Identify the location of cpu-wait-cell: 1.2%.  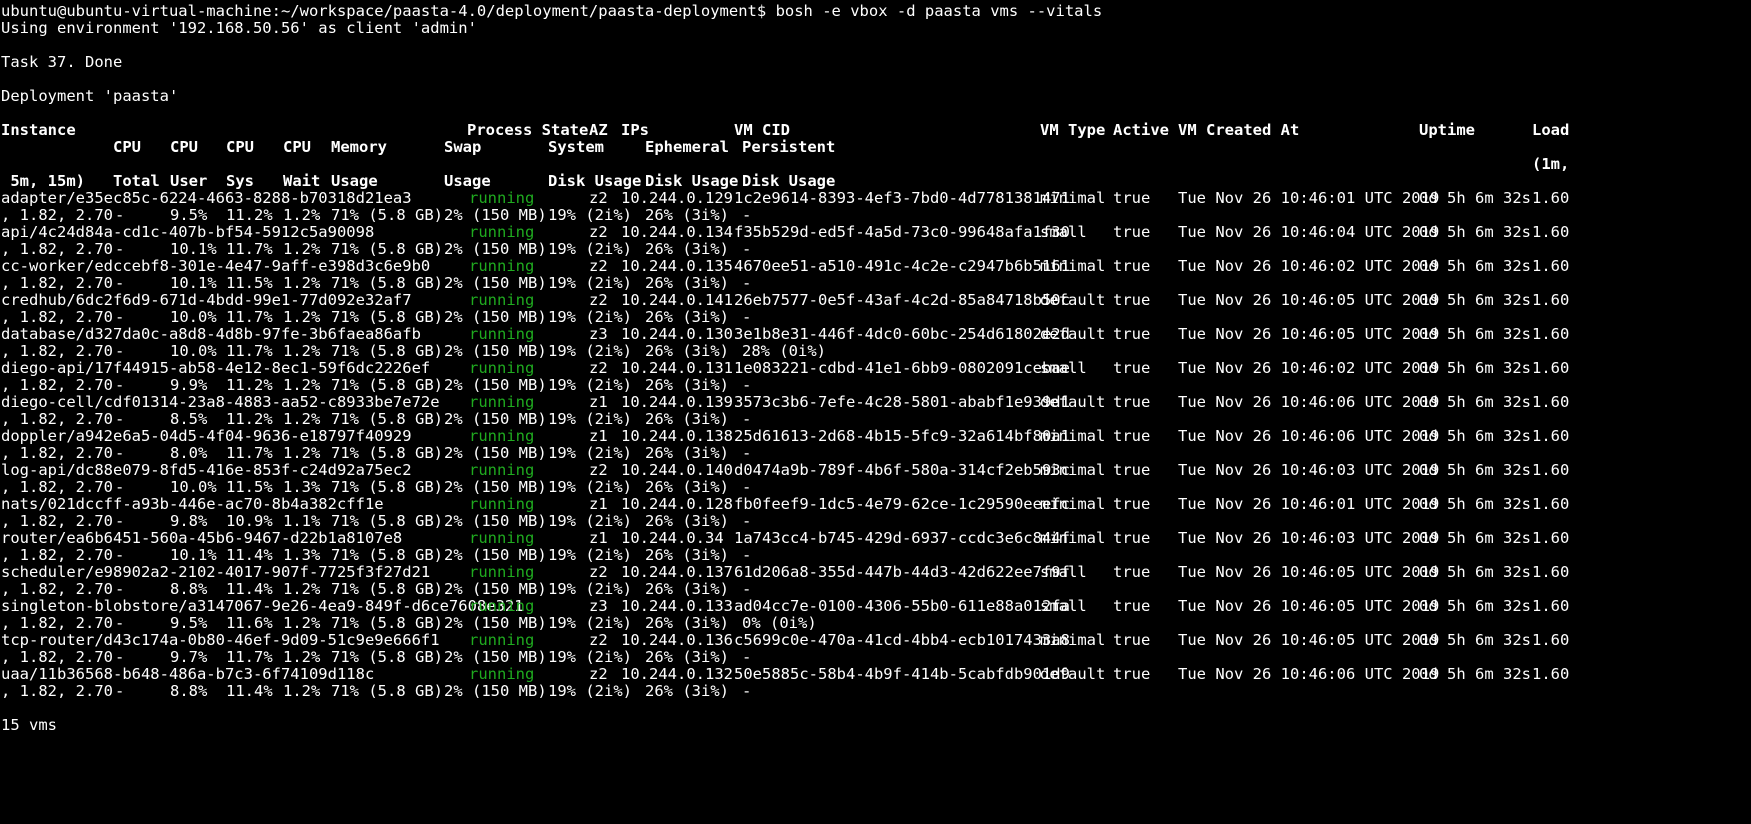
(302, 691).